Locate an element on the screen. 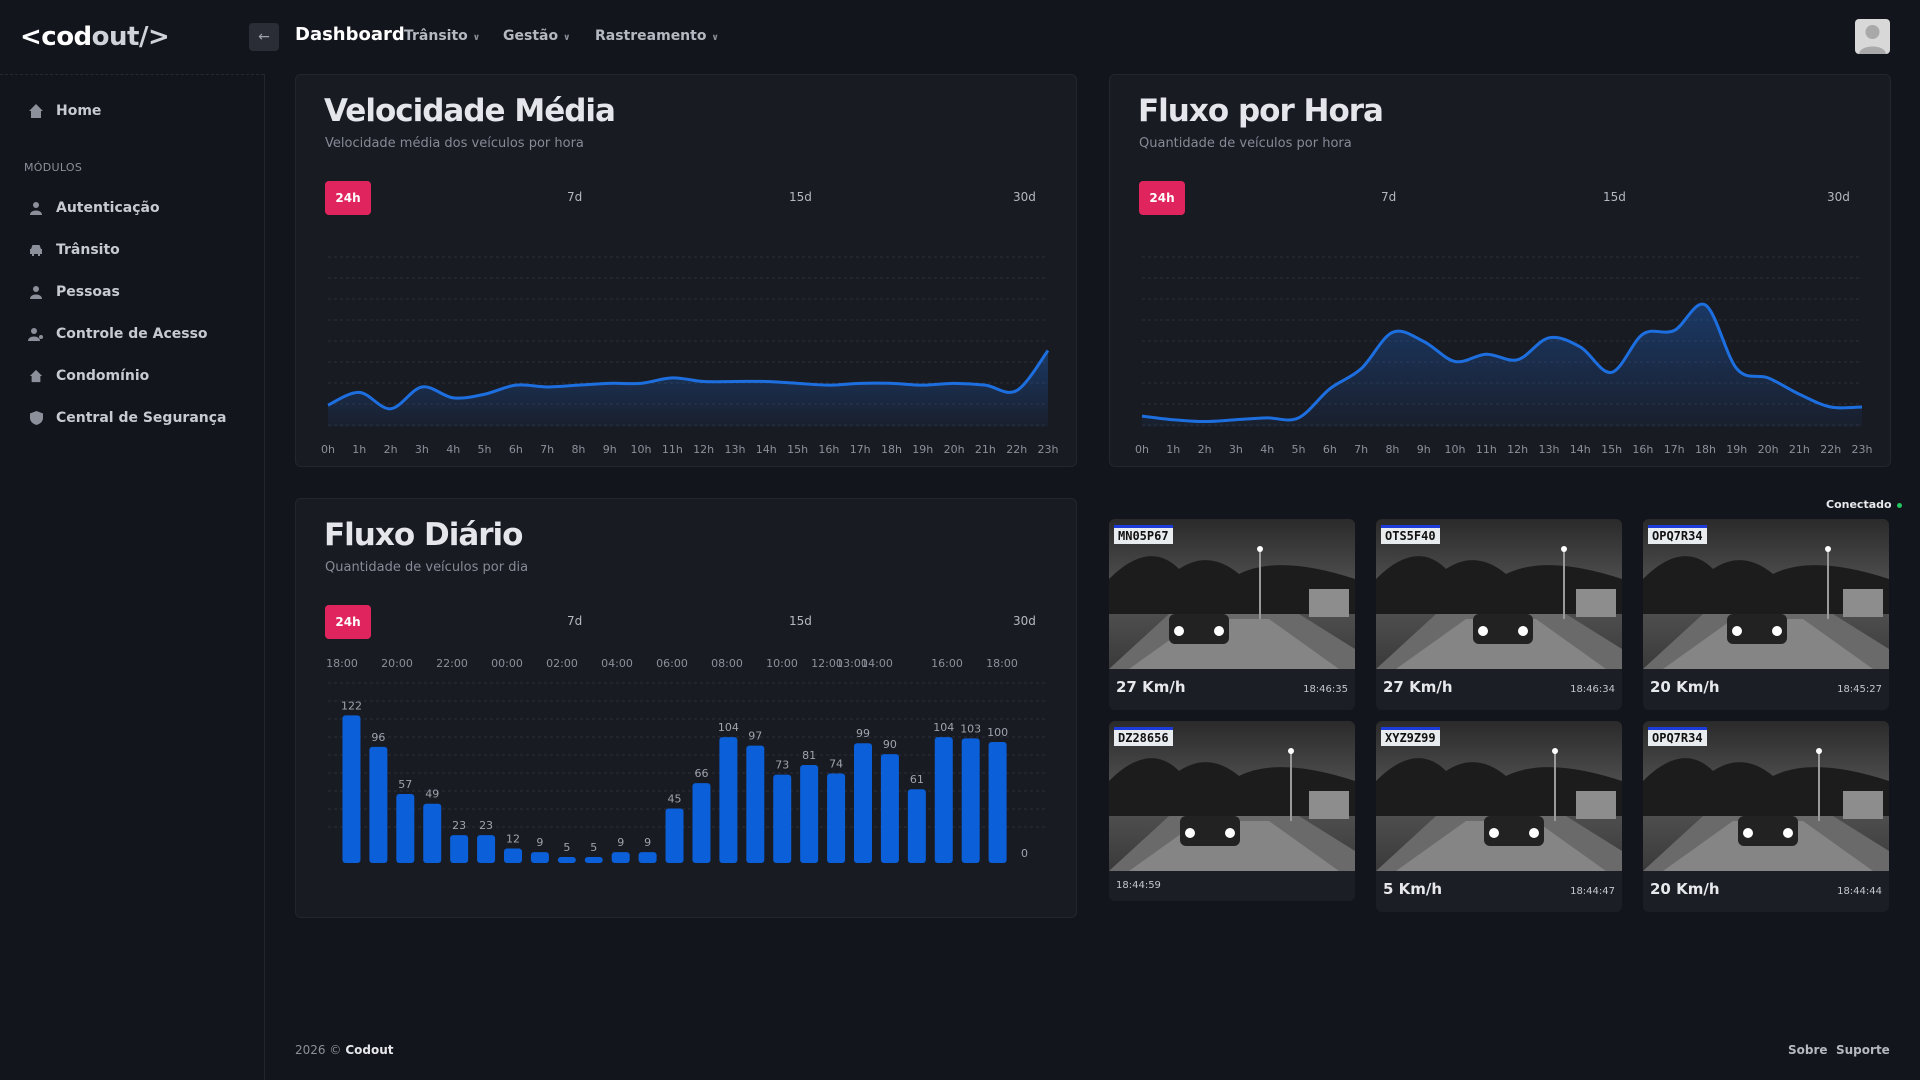 The width and height of the screenshot is (1920, 1080). footer-link-sobre: Sobre is located at coordinates (1808, 1050).